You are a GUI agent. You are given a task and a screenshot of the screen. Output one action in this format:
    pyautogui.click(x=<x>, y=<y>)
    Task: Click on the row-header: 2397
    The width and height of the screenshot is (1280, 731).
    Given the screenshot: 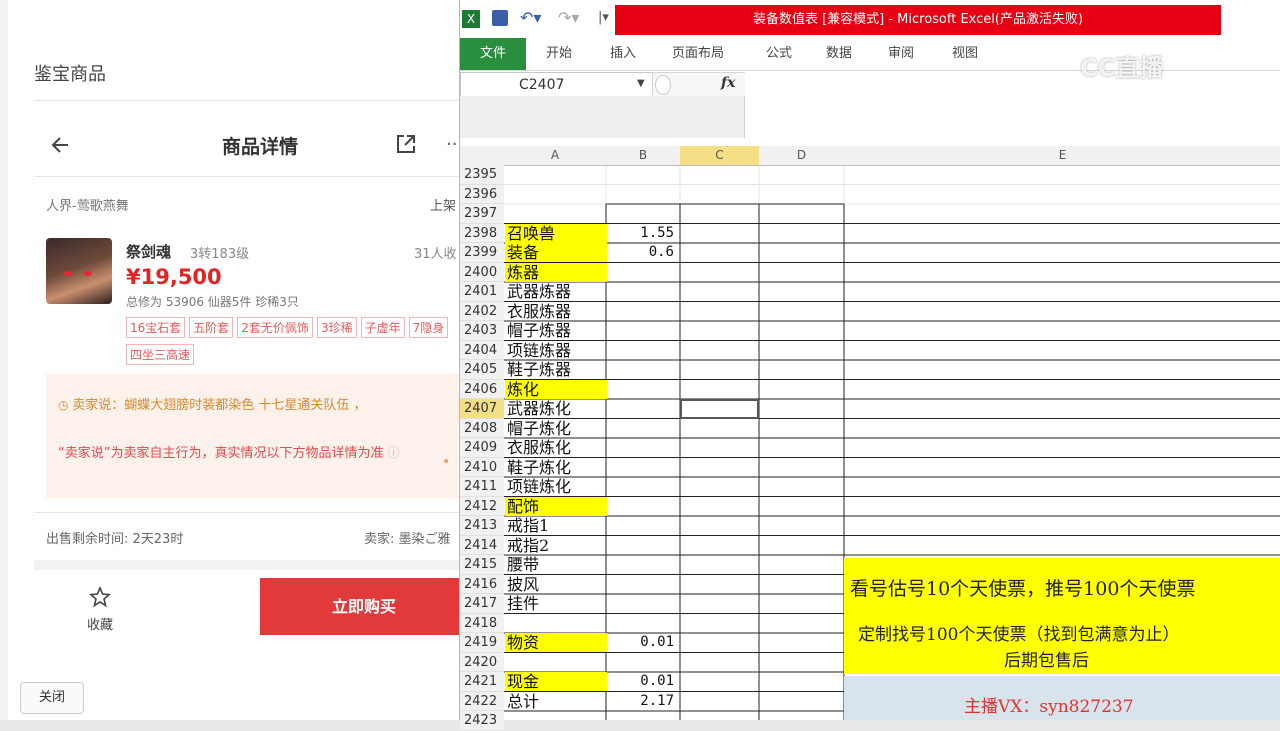 What is the action you would take?
    pyautogui.click(x=482, y=214)
    